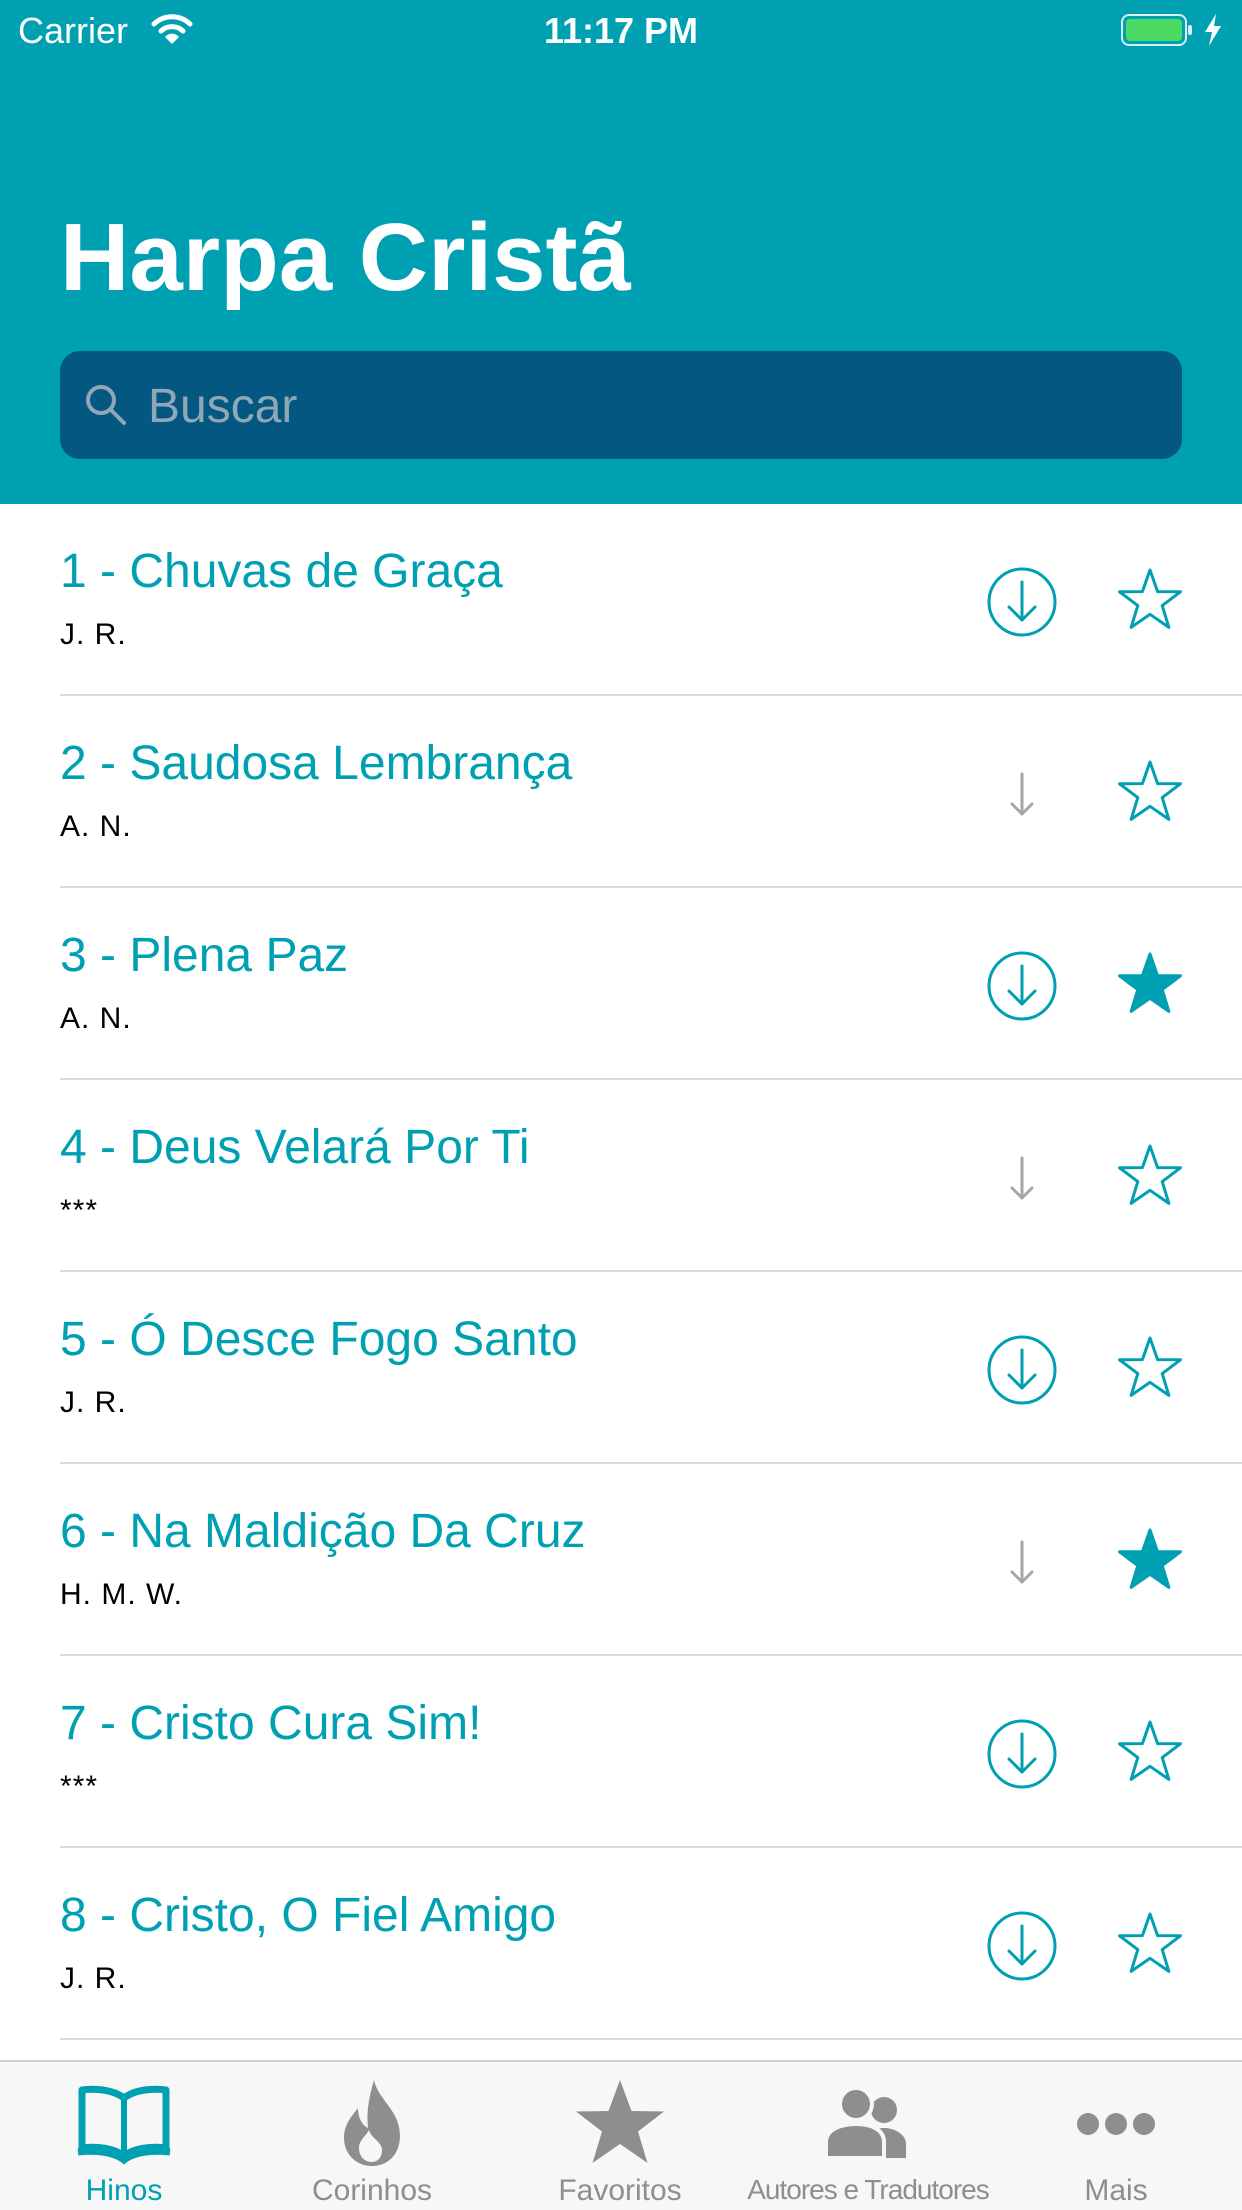  What do you see at coordinates (1116, 2124) in the screenshot?
I see `more-icon` at bounding box center [1116, 2124].